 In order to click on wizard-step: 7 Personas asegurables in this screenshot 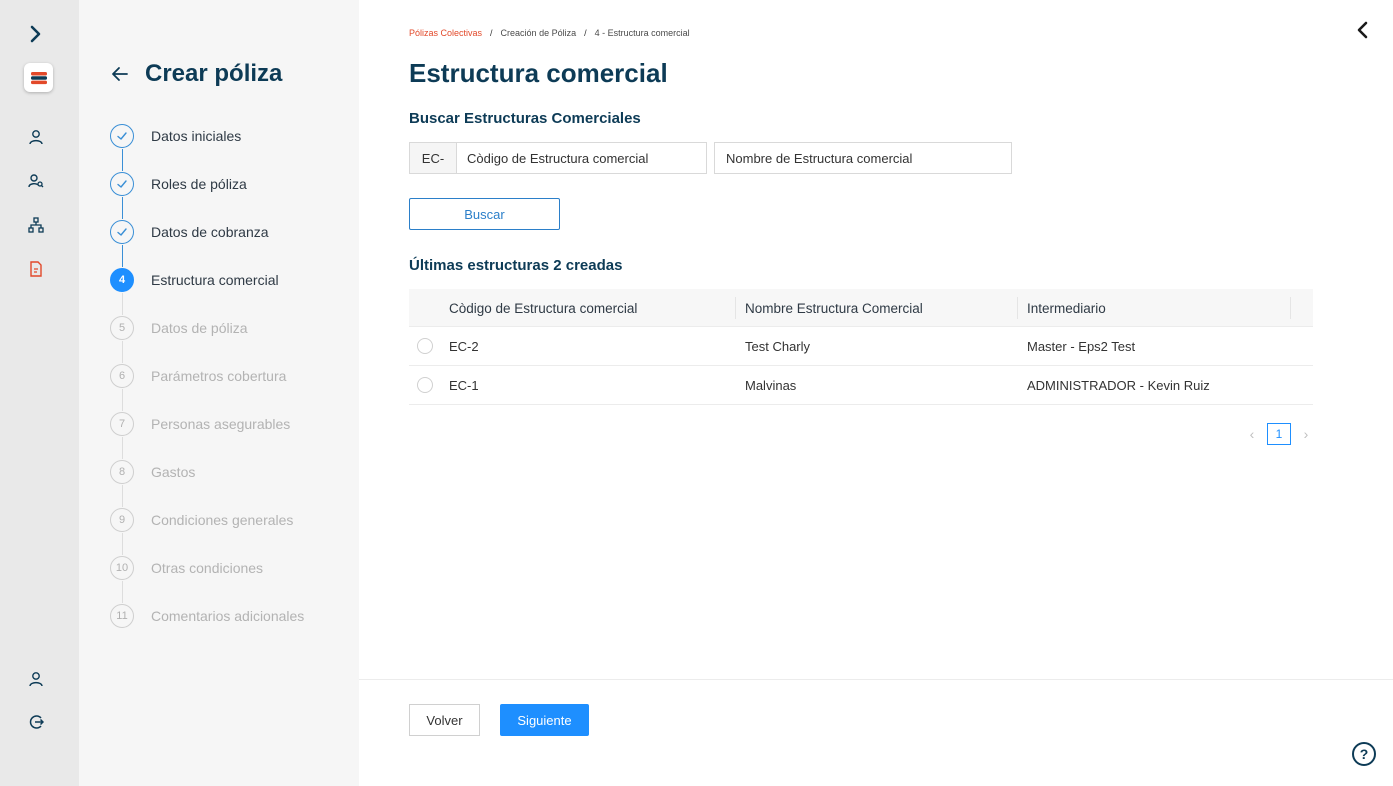, I will do `click(200, 424)`.